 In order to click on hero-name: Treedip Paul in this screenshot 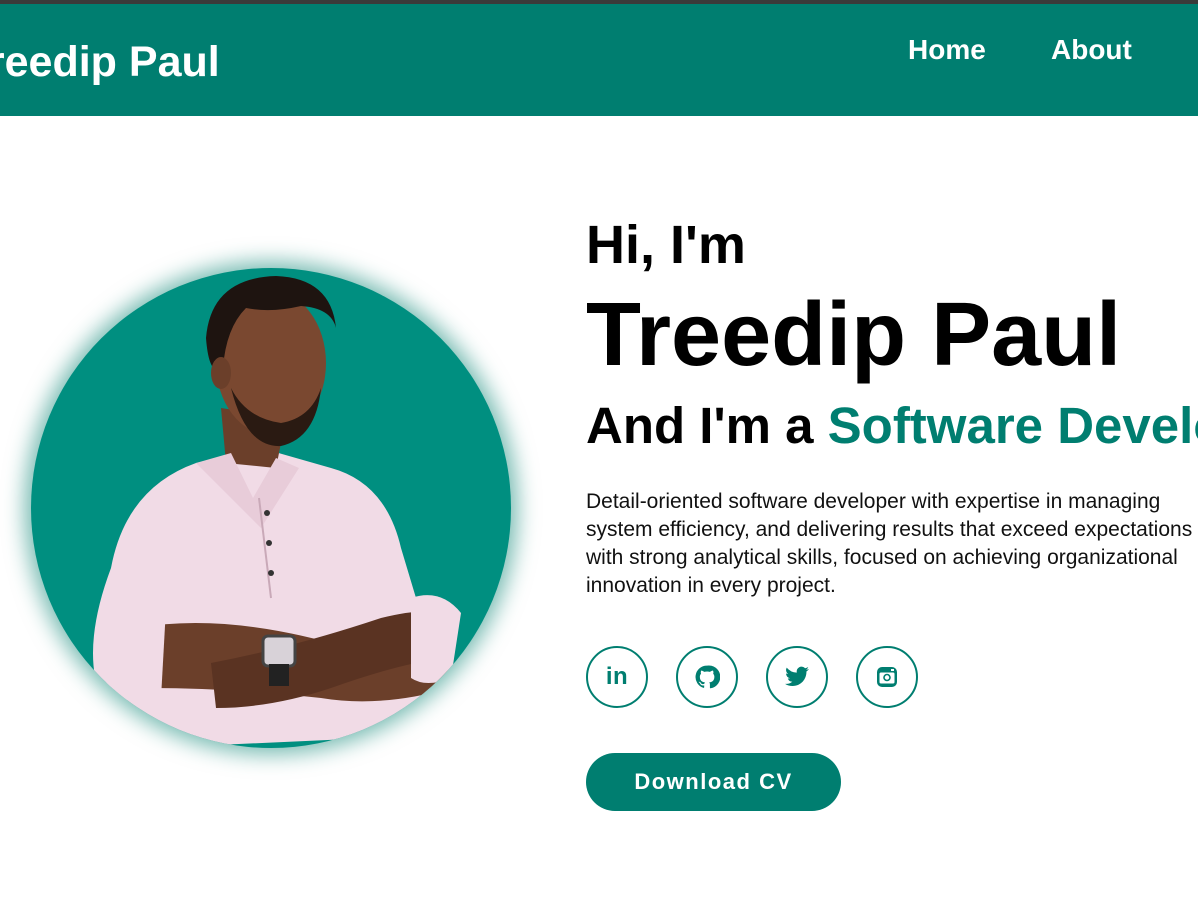, I will do `click(854, 335)`.